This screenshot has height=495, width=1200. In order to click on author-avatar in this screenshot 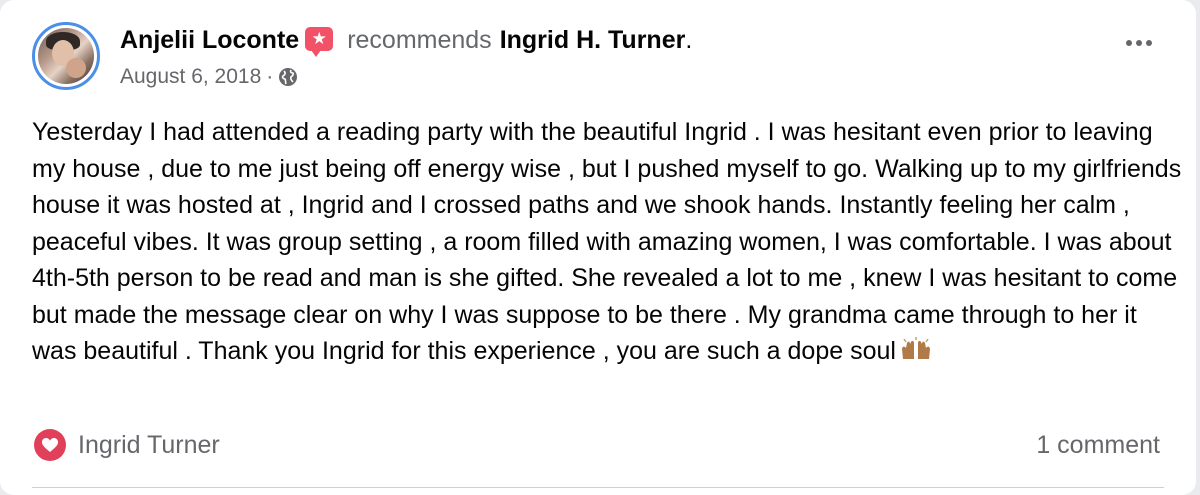, I will do `click(66, 56)`.